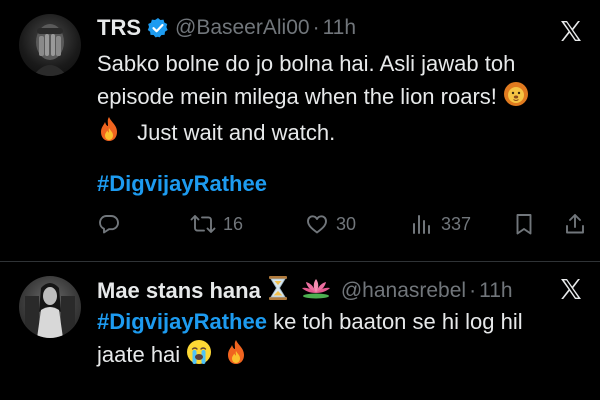 This screenshot has width=600, height=400. Describe the element at coordinates (236, 132) in the screenshot. I see `tweet-text-segment: Just wait and watch.` at that location.